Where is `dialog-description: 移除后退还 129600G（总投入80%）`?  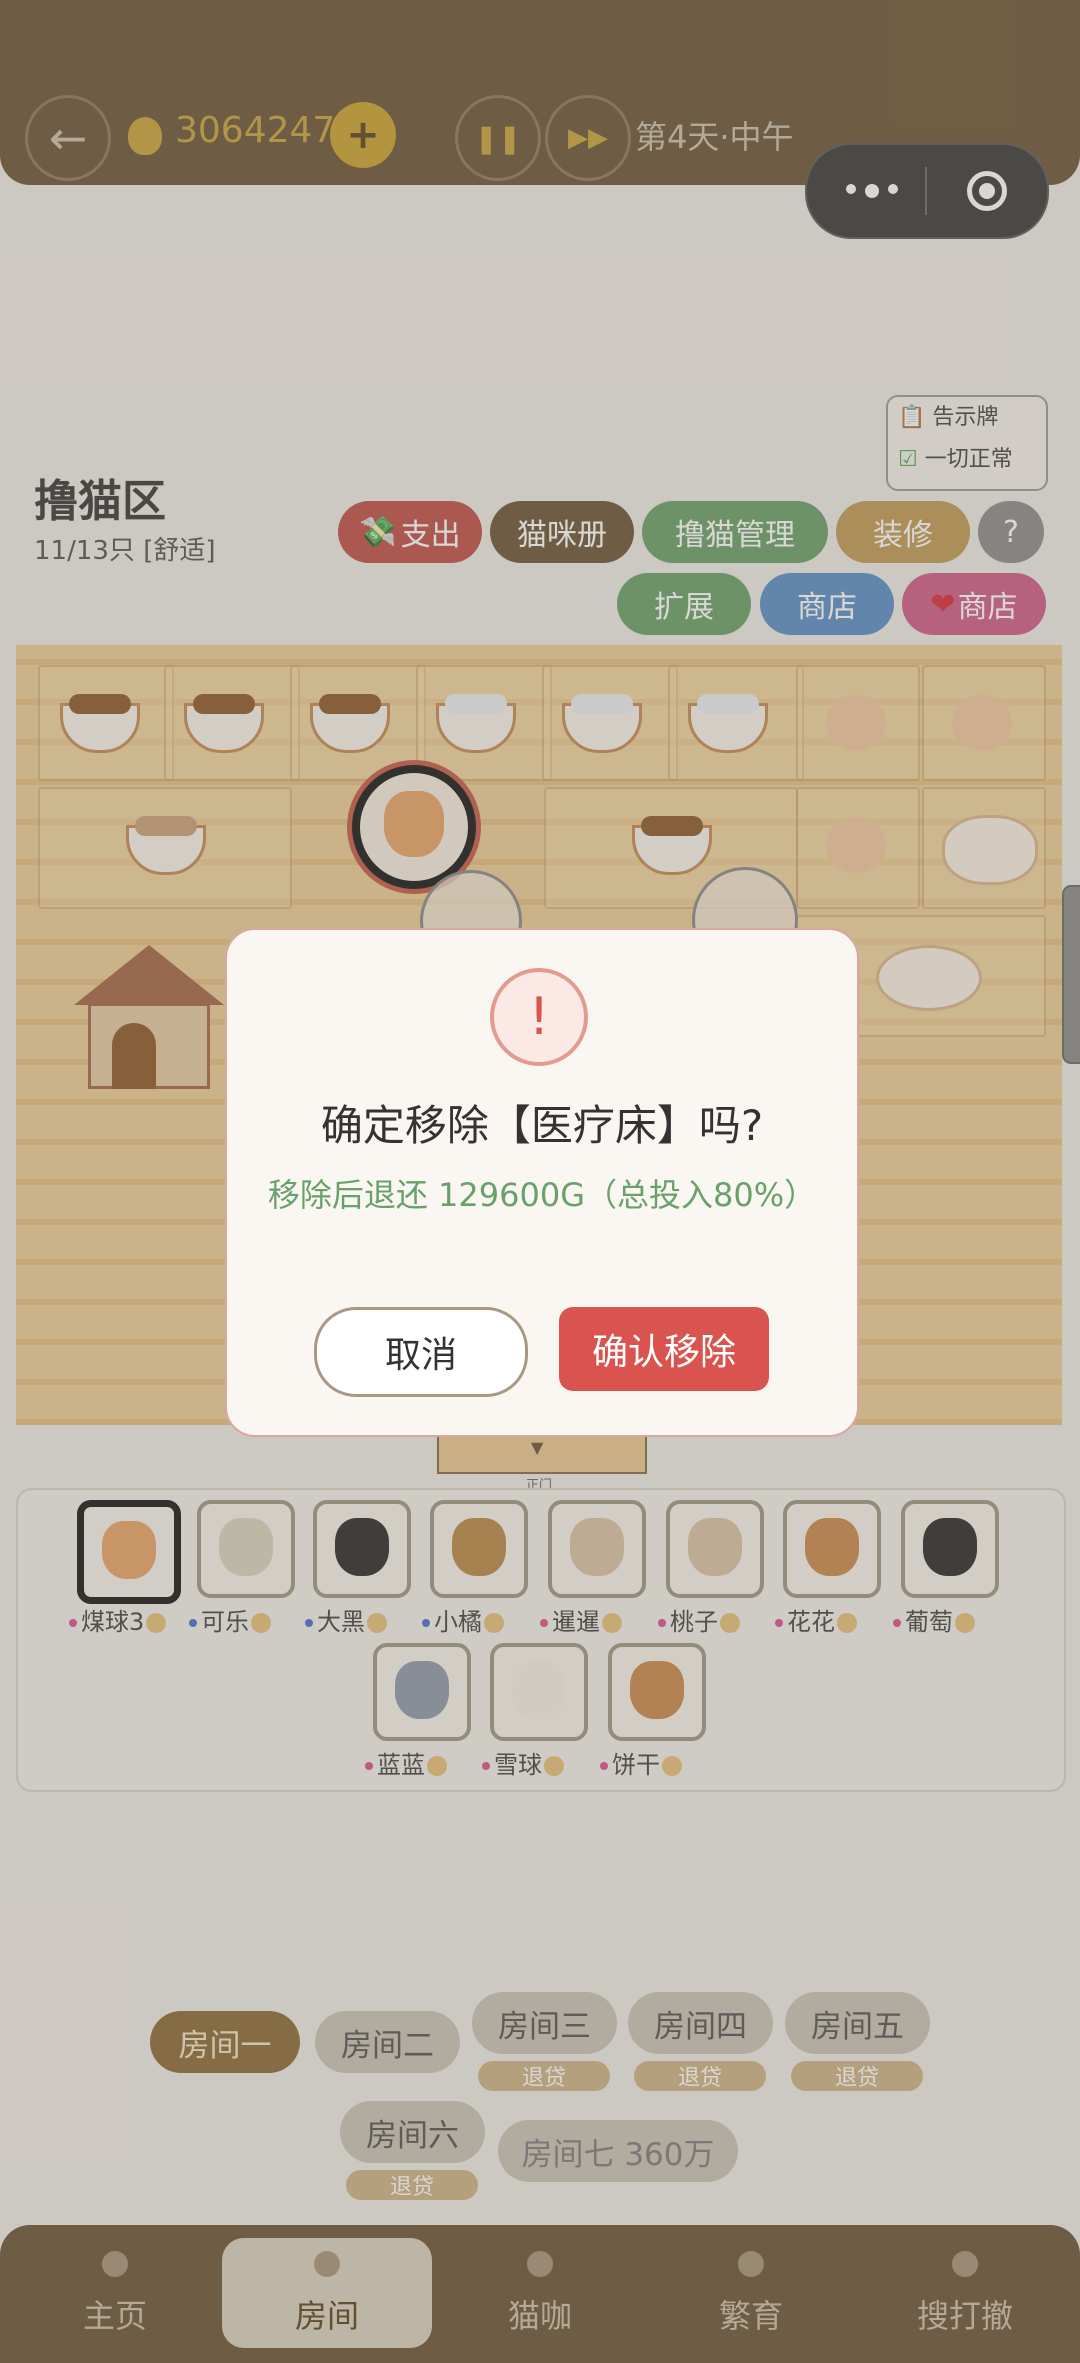 dialog-description: 移除后退还 129600G（总投入80%） is located at coordinates (542, 1195).